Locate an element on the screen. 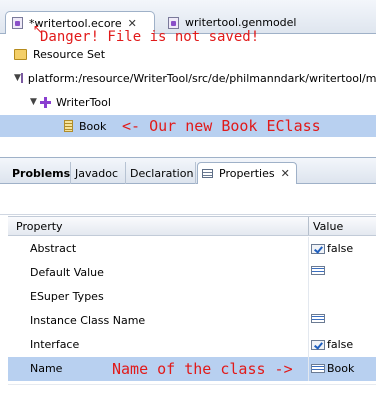  property-row-default-value: Default Value is located at coordinates (192, 273).